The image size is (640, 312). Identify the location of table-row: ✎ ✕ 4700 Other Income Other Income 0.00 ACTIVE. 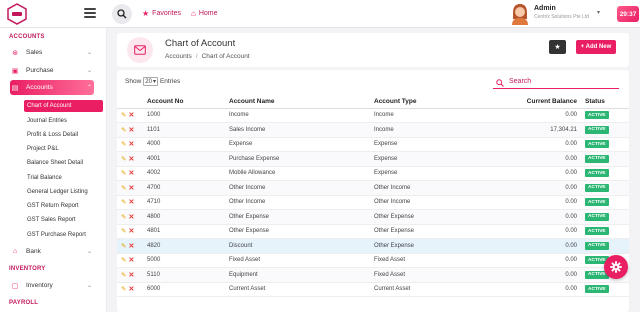
(373, 188).